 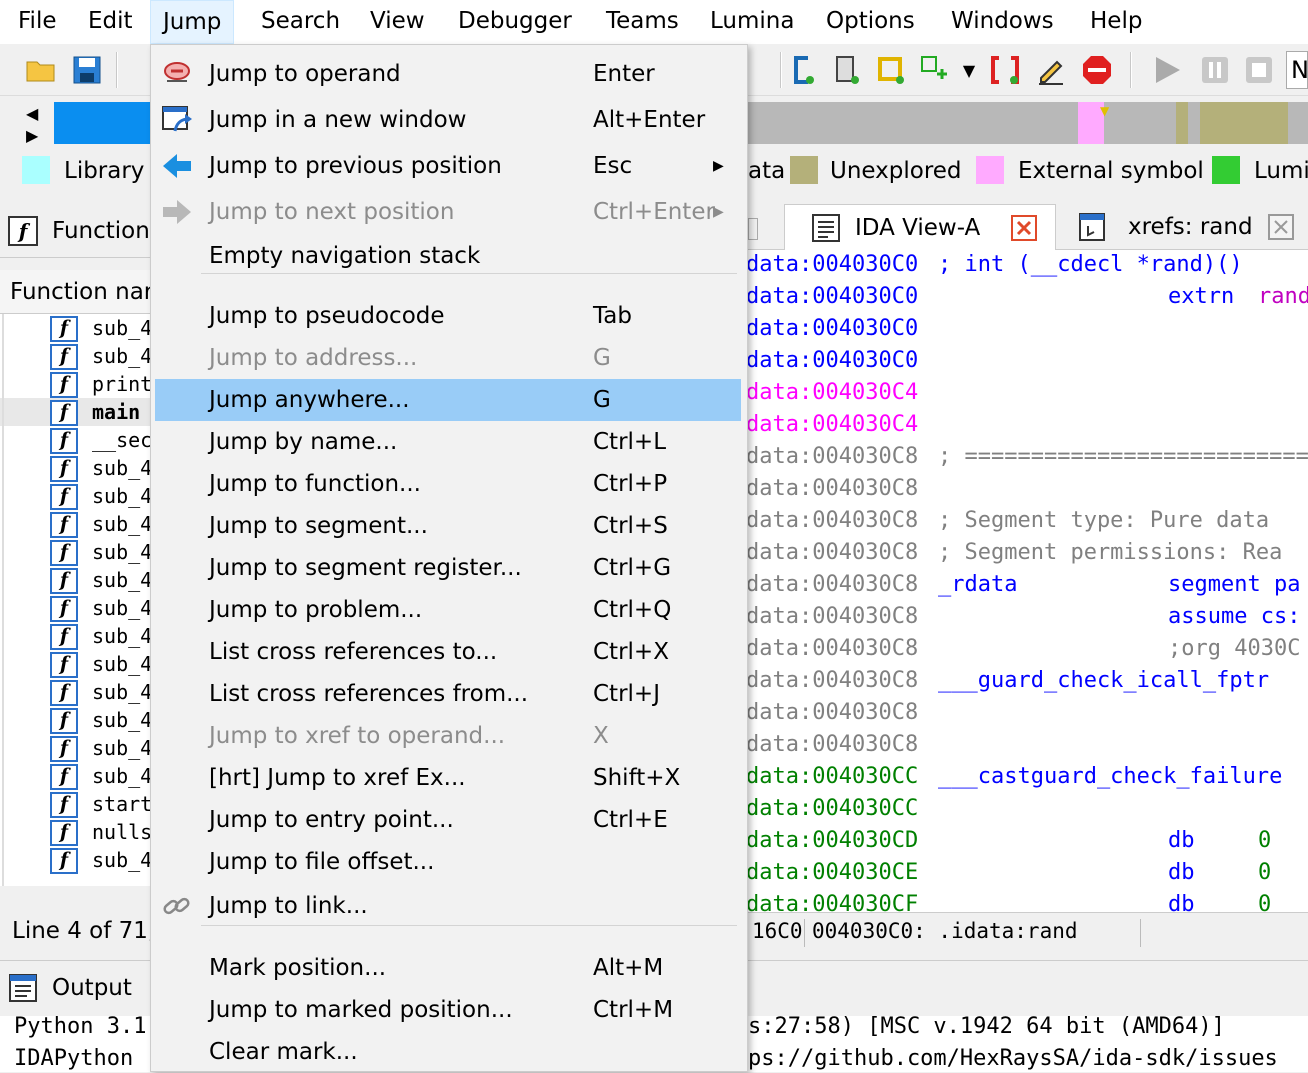 What do you see at coordinates (1028, 524) in the screenshot?
I see `disassembly-line: data:004030C8 ; Segment type: Pure data` at bounding box center [1028, 524].